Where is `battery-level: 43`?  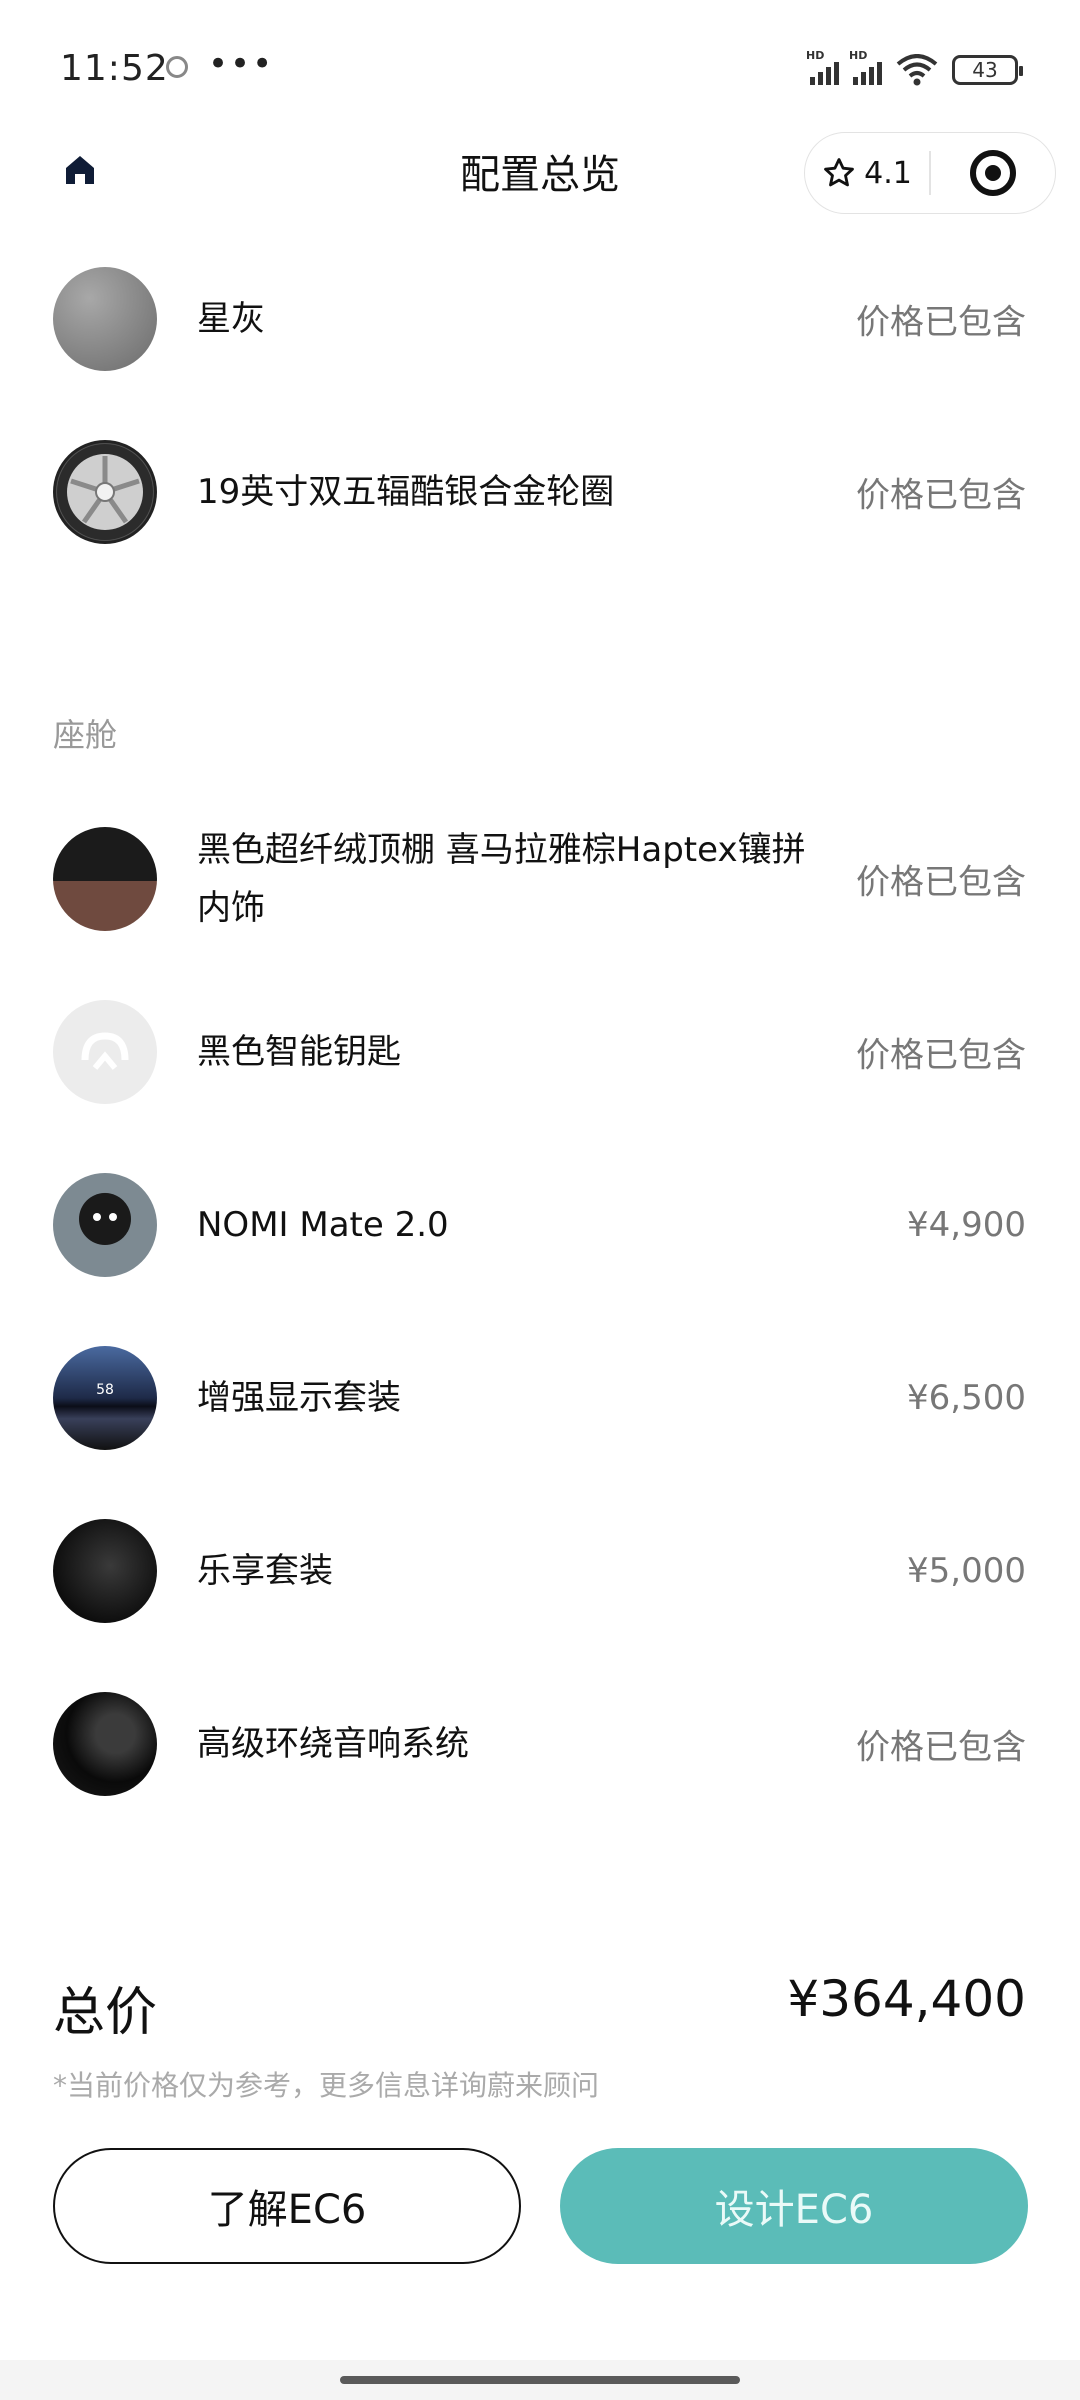
battery-level: 43 is located at coordinates (985, 70).